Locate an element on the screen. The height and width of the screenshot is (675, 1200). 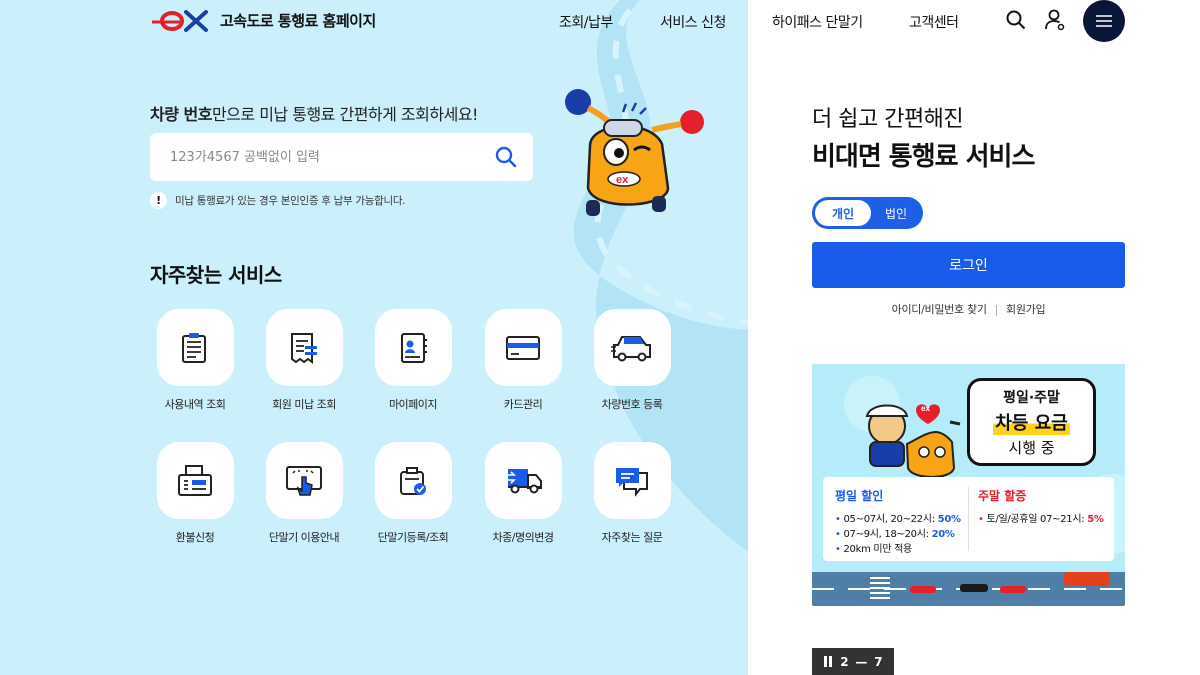
speech-bubble: 평일·주말 차등 요금 시행 중 is located at coordinates (1031, 422).